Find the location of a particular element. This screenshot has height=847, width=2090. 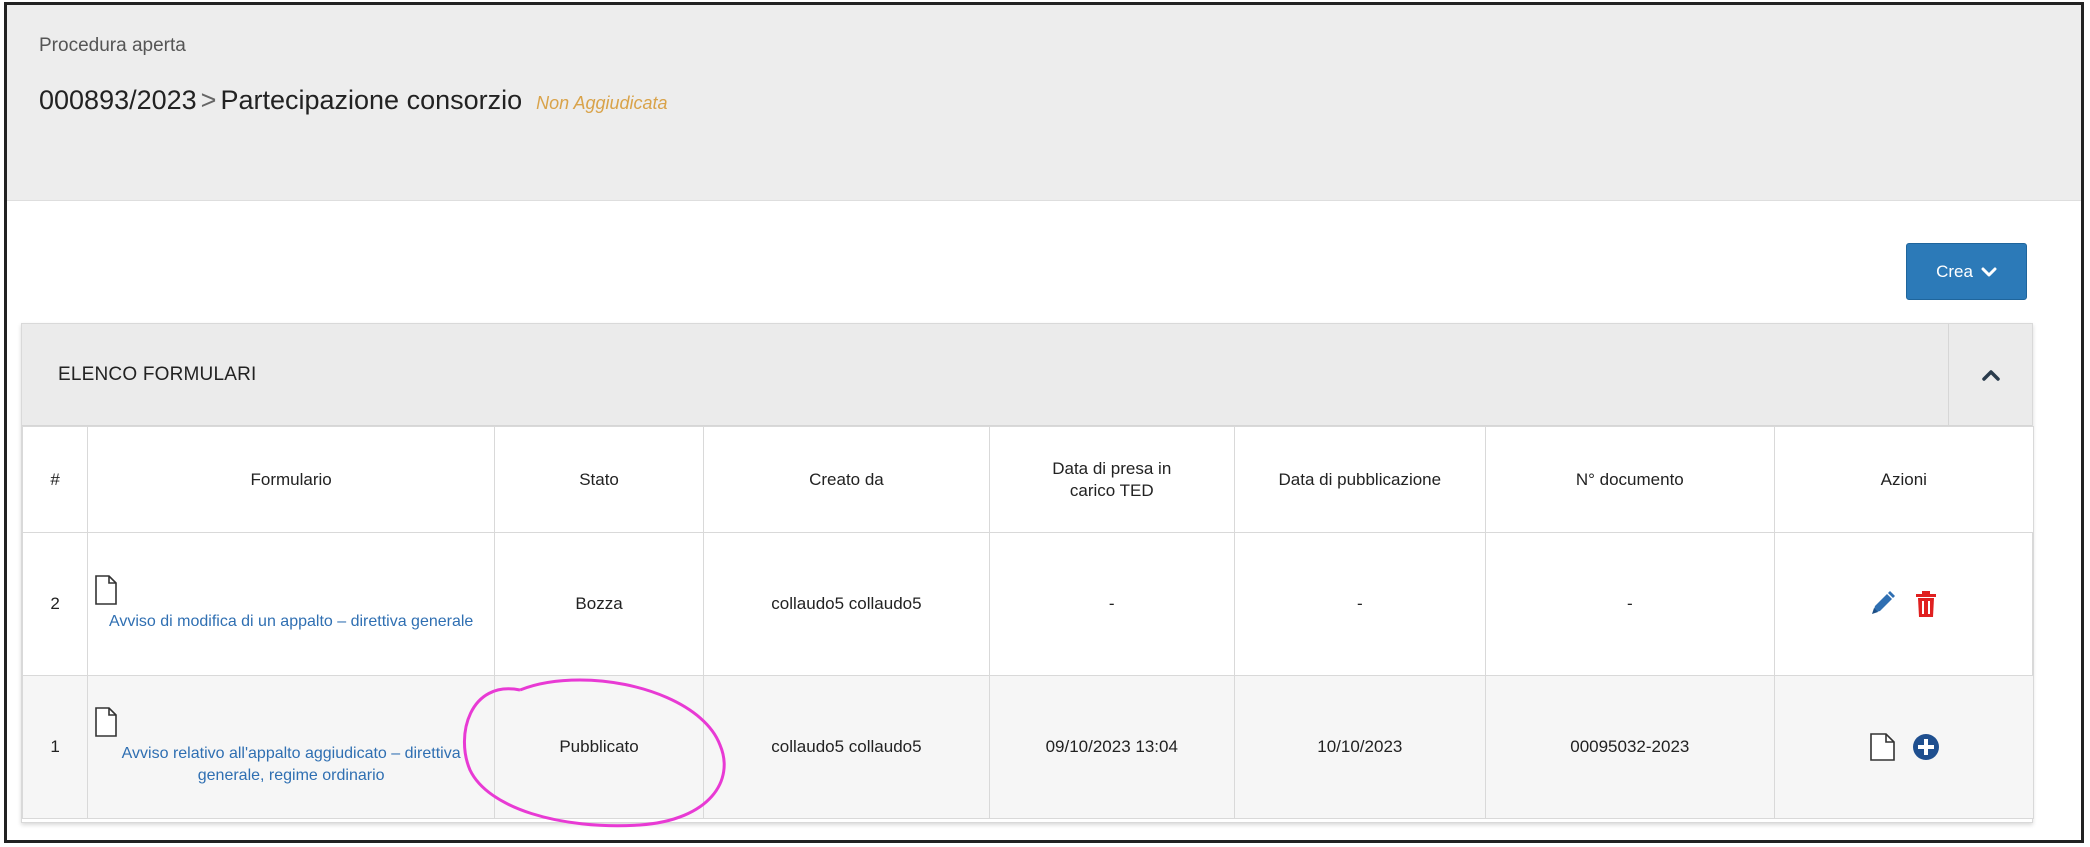

panel-title: ELENCO FORMULARI is located at coordinates (157, 374).